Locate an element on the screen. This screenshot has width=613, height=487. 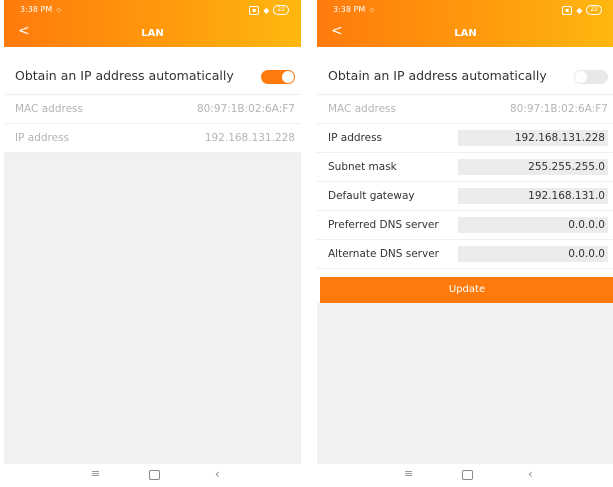
ip-address-value: 192.168.131.228 is located at coordinates (249, 138).